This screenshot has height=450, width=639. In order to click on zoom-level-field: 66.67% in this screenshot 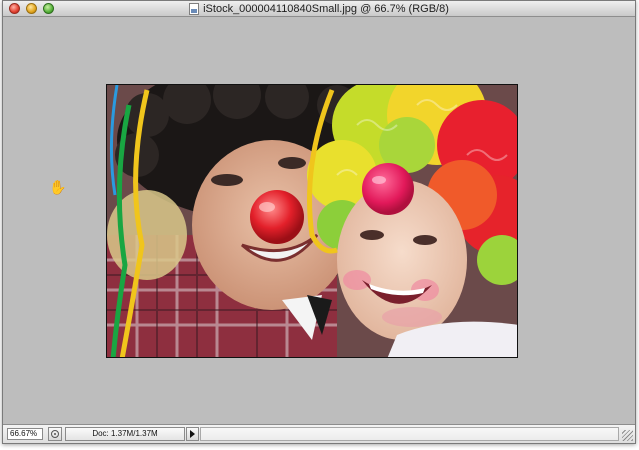, I will do `click(25, 434)`.